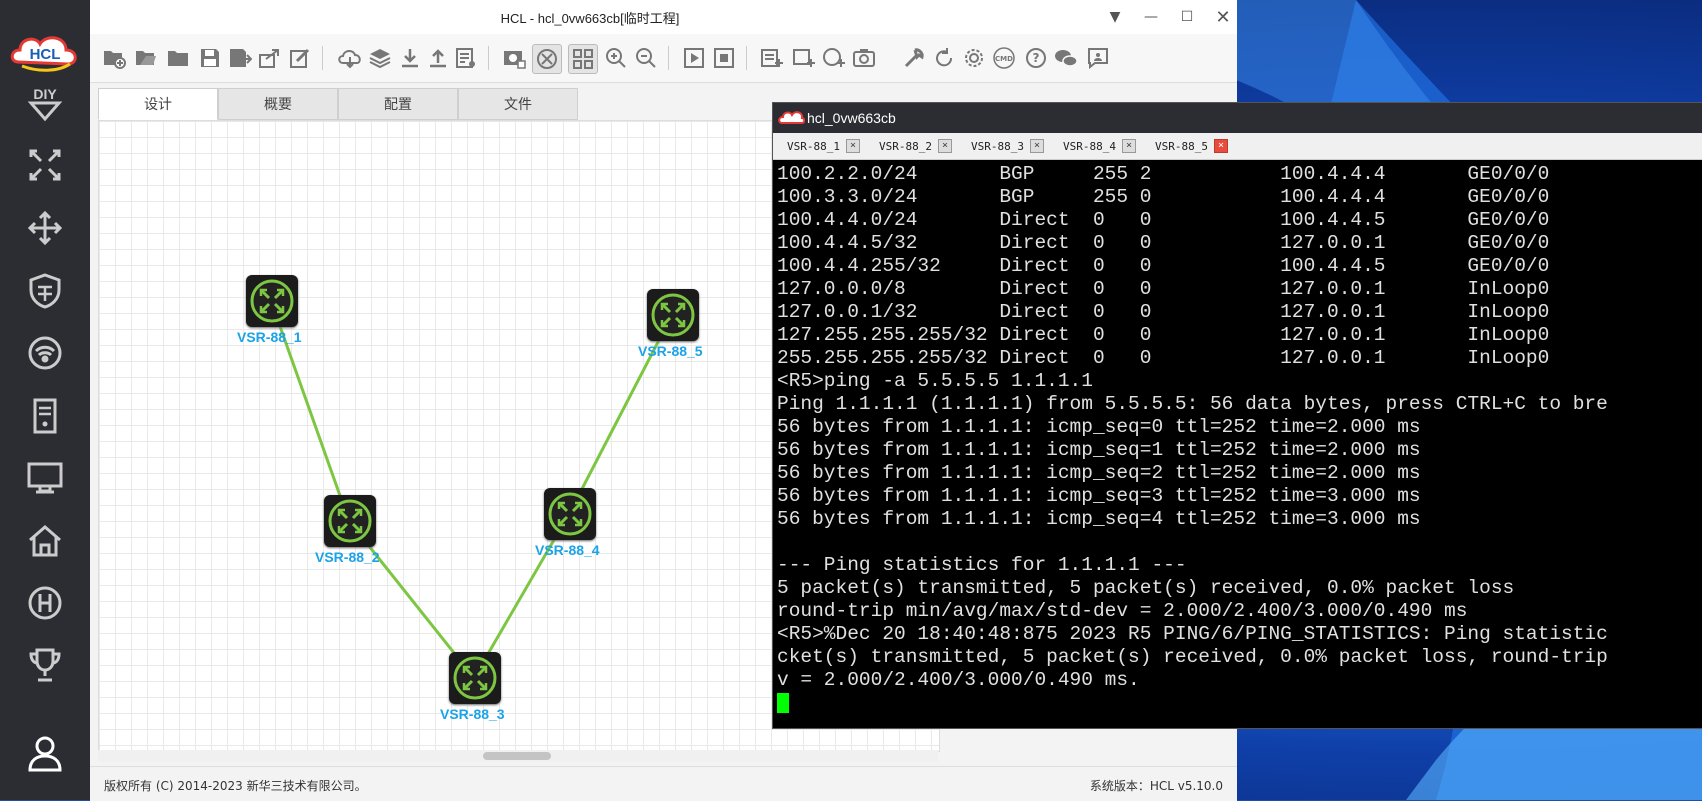 This screenshot has width=1702, height=801. I want to click on tab-design: 设计, so click(158, 104).